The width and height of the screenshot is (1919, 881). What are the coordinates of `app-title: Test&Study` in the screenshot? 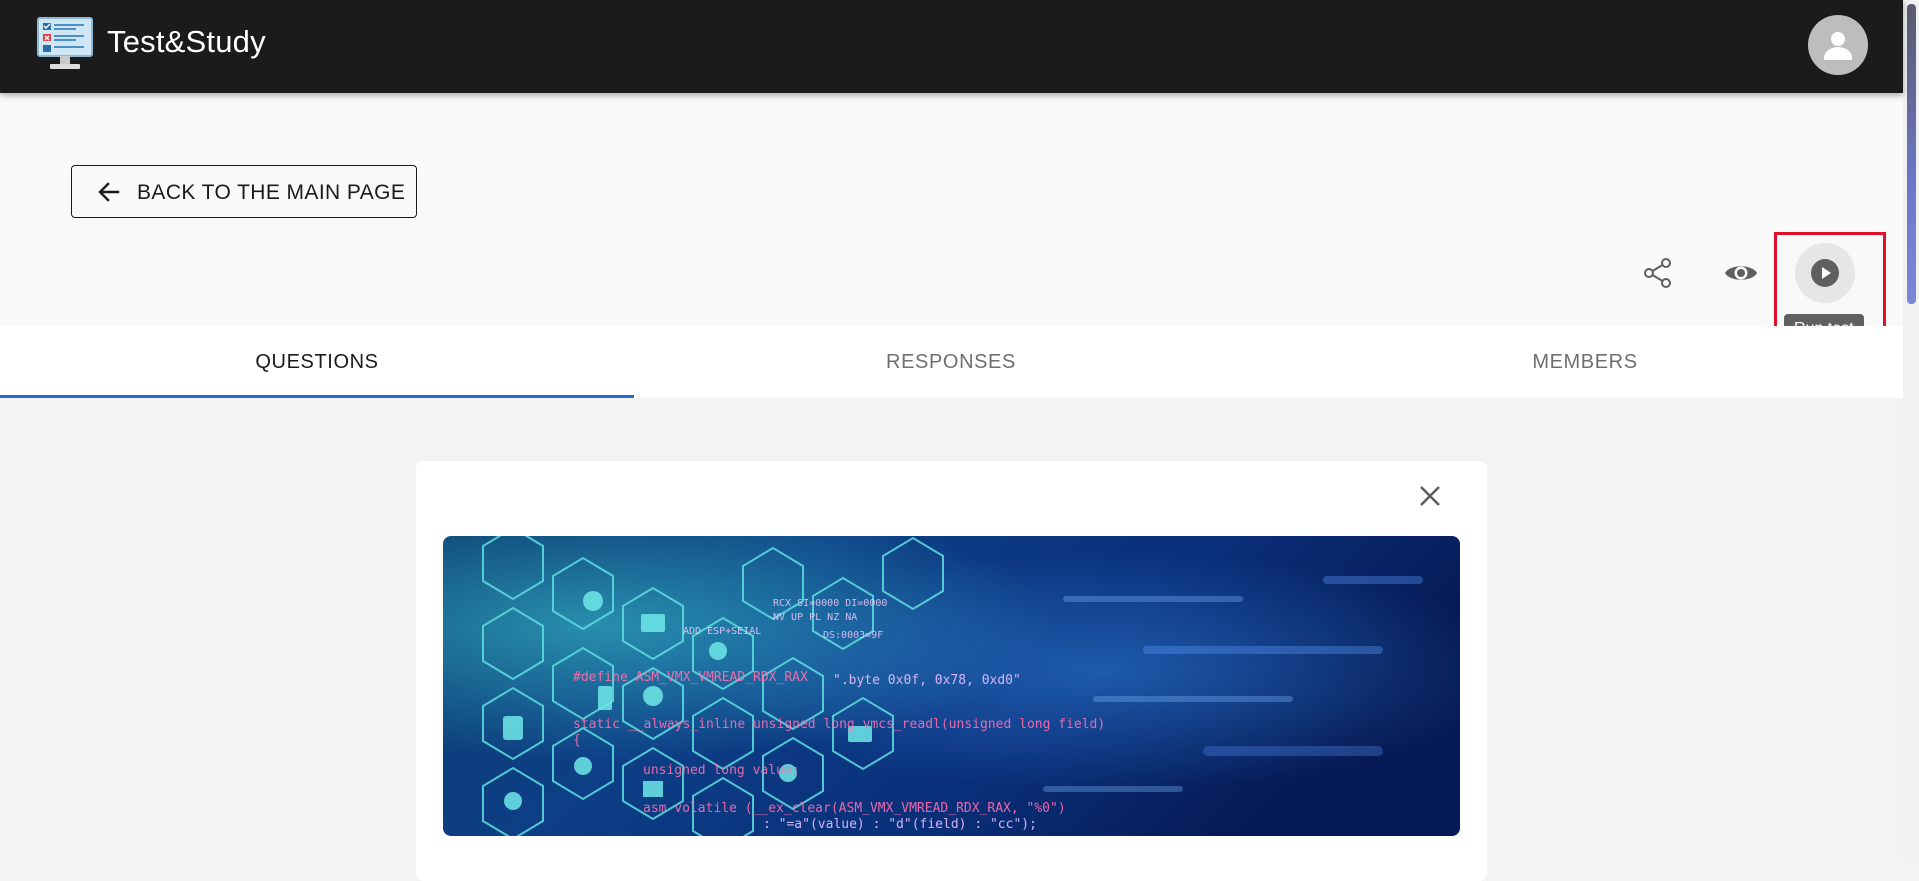 It's located at (186, 41).